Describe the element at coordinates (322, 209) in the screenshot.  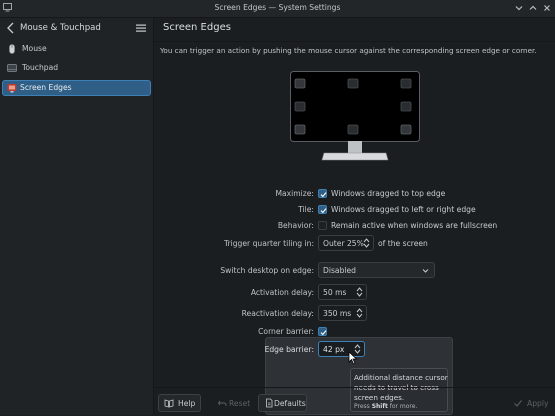
I see `tile-checkbox` at that location.